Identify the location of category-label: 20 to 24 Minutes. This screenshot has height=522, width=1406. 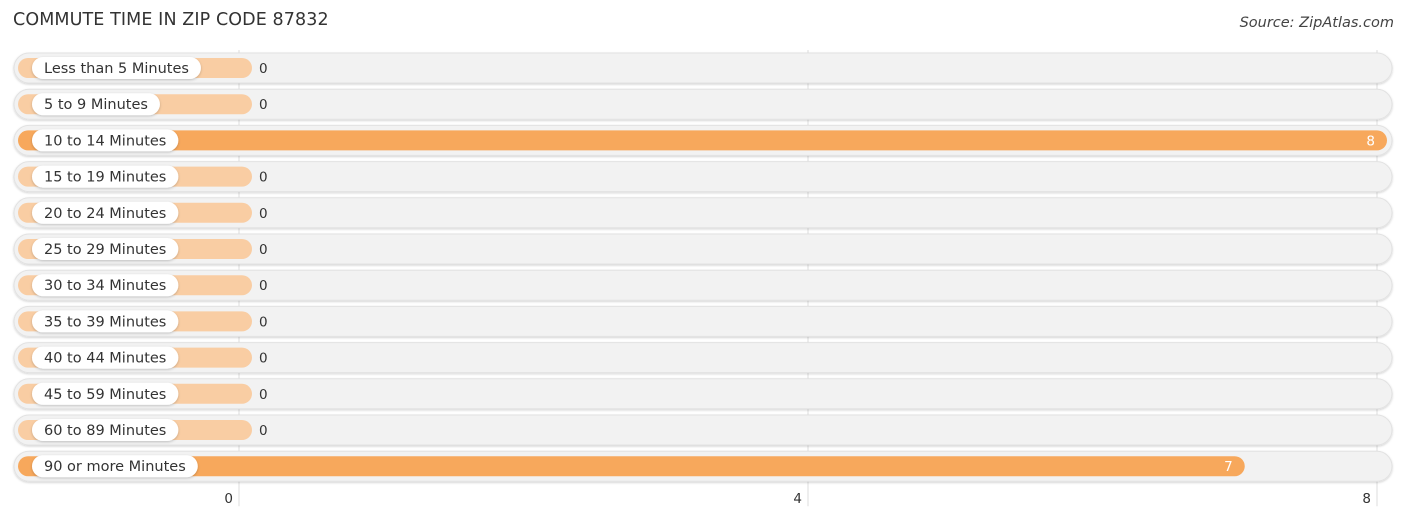
(105, 214).